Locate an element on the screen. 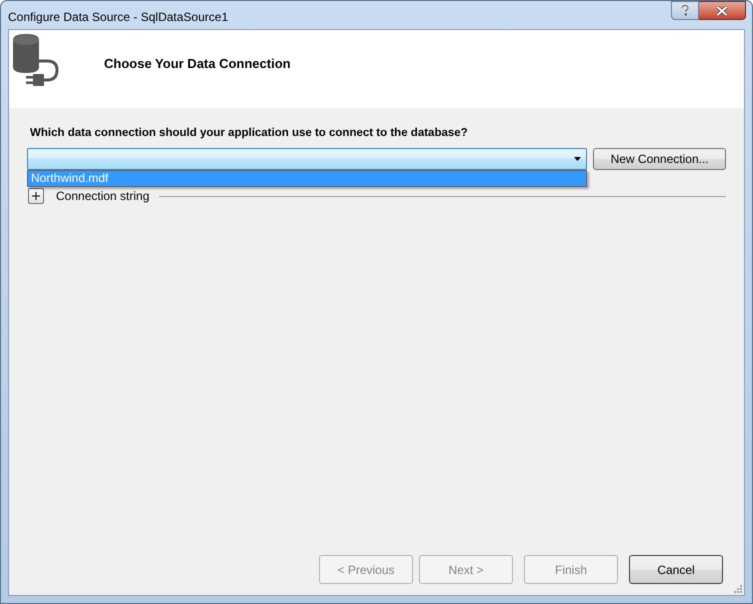 The width and height of the screenshot is (753, 604). window-title: Configure Data Source - SqlDataSource1 is located at coordinates (118, 17).